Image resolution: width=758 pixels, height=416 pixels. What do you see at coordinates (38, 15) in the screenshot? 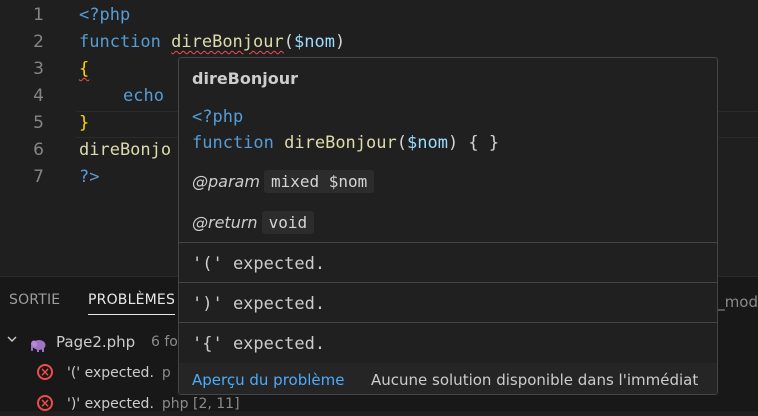
I see `line-number: 1` at bounding box center [38, 15].